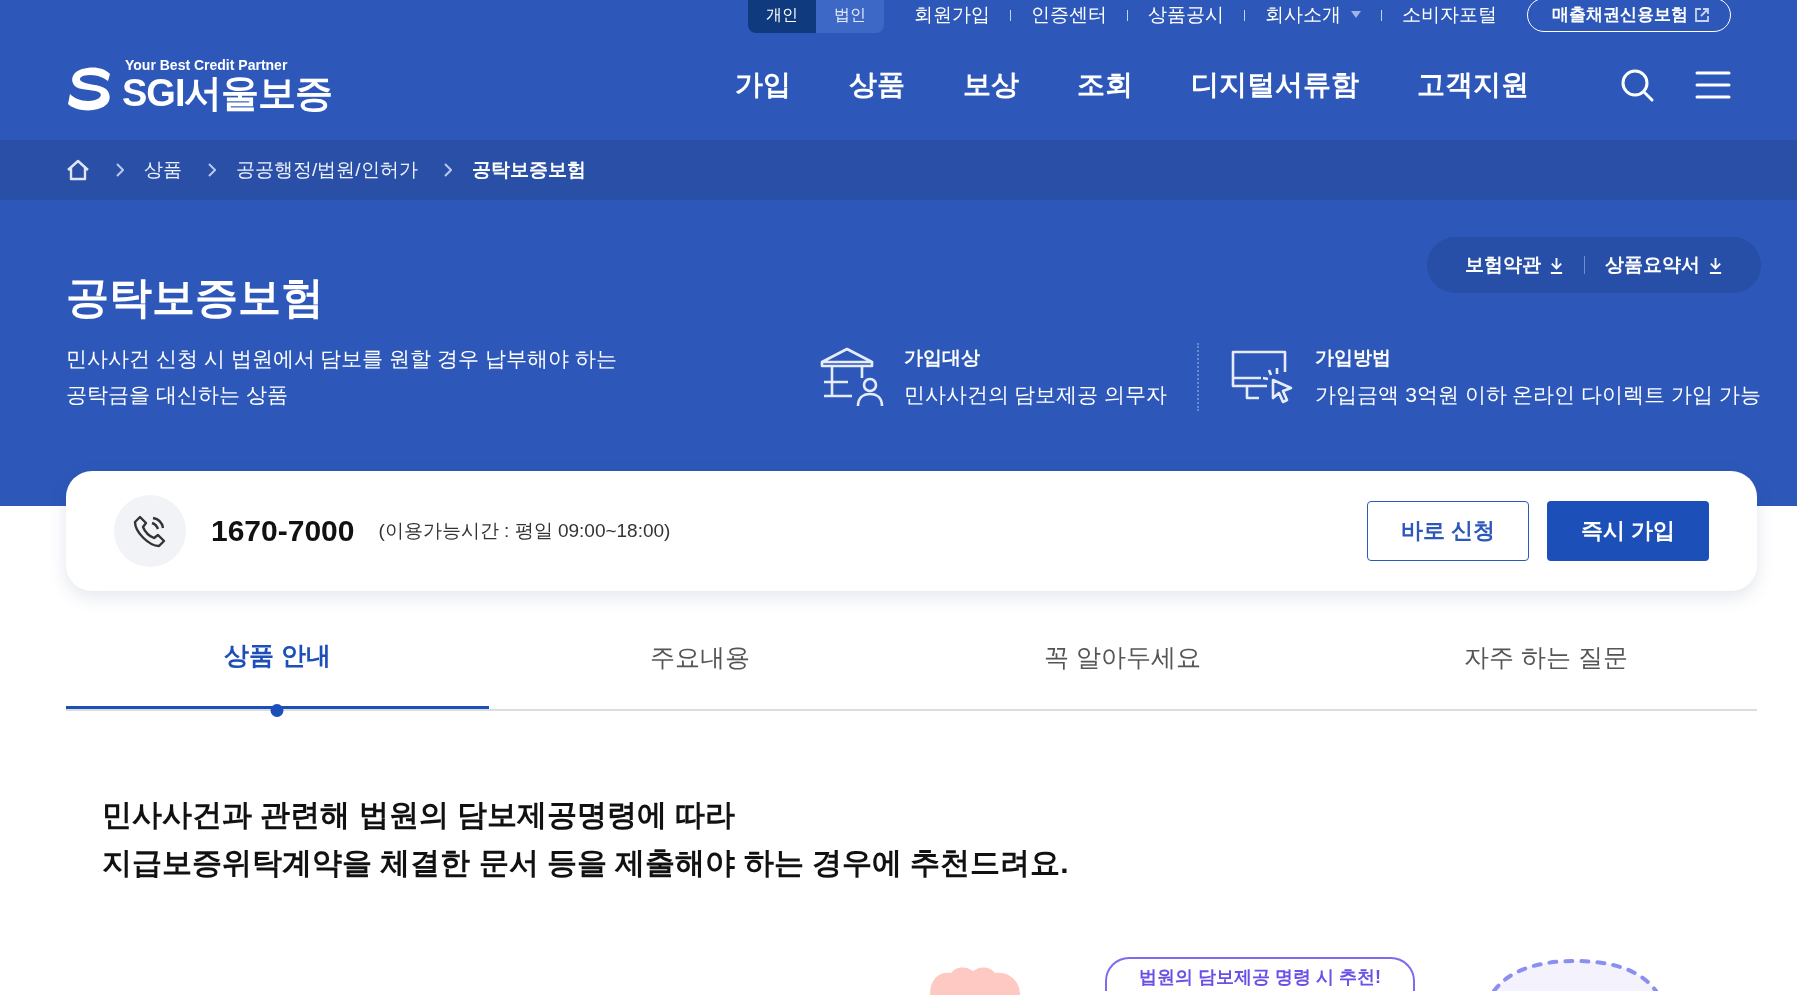  Describe the element at coordinates (1545, 665) in the screenshot. I see `tab: 자주 하는 질문` at that location.